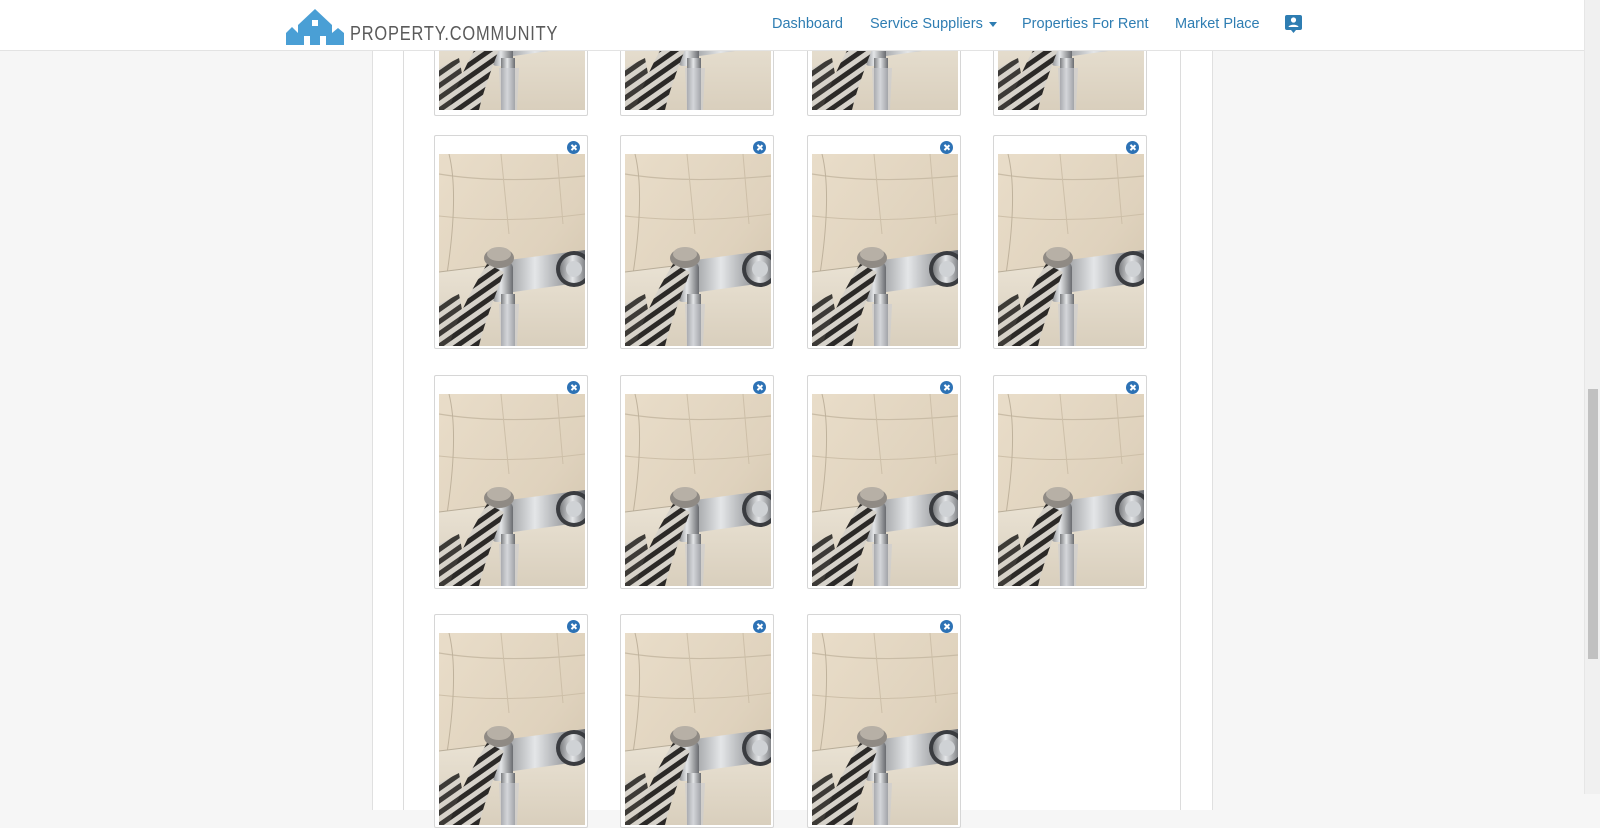 This screenshot has height=828, width=1600. I want to click on nav-dashboard: Dashboard, so click(807, 24).